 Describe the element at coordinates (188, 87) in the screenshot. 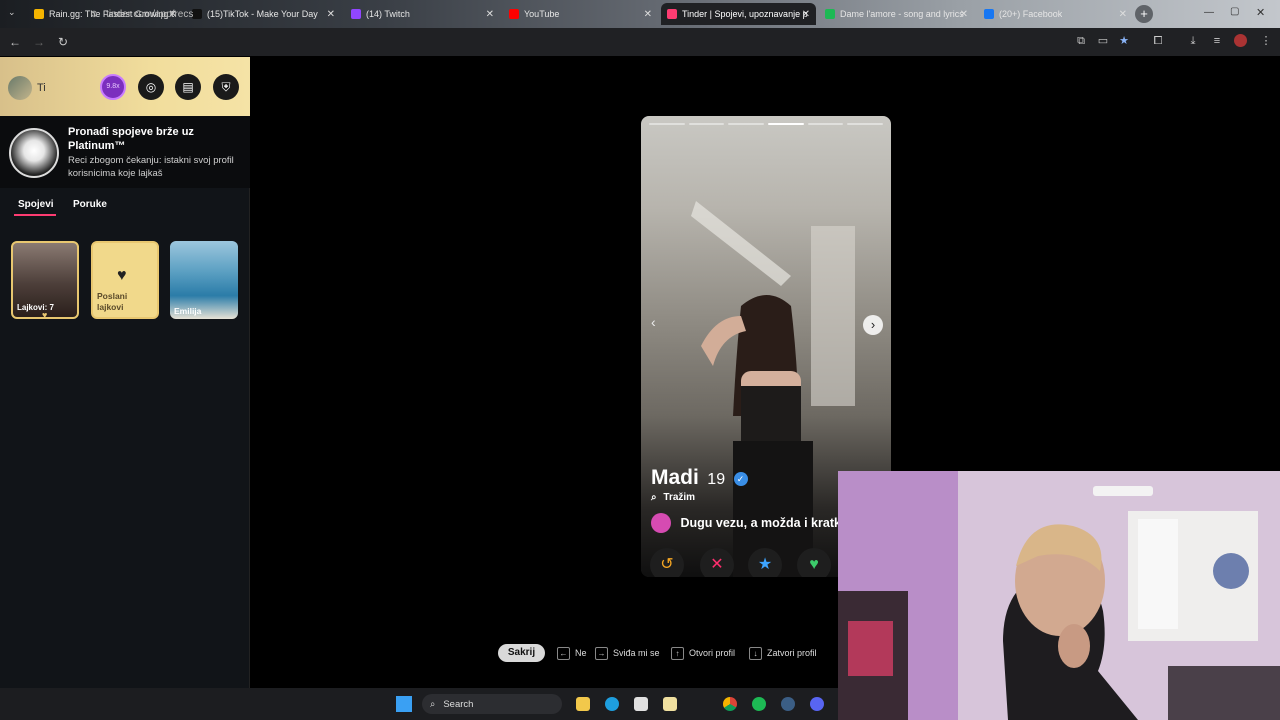

I see `briefcase-icon: ▤` at that location.